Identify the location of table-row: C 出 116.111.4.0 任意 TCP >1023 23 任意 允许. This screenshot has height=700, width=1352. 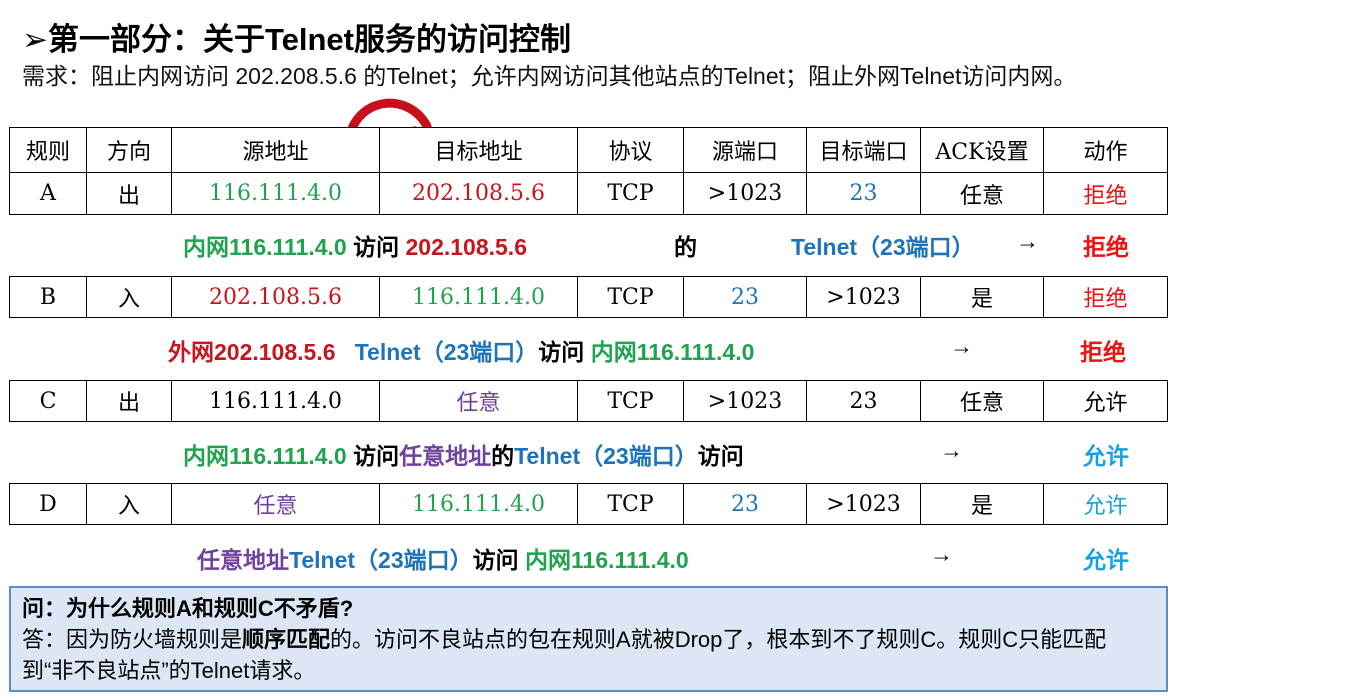
(588, 401).